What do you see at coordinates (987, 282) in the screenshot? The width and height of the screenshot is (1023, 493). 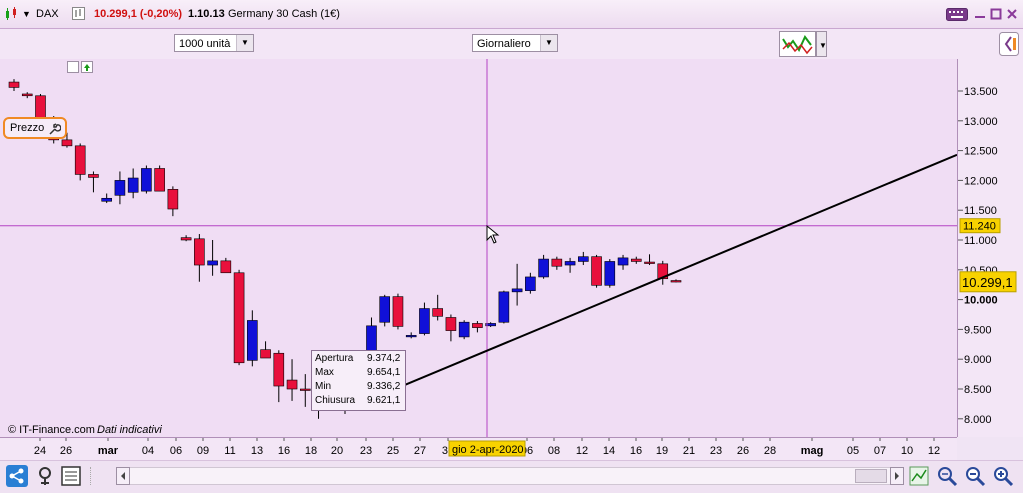 I see `current-price: 10.299,1` at bounding box center [987, 282].